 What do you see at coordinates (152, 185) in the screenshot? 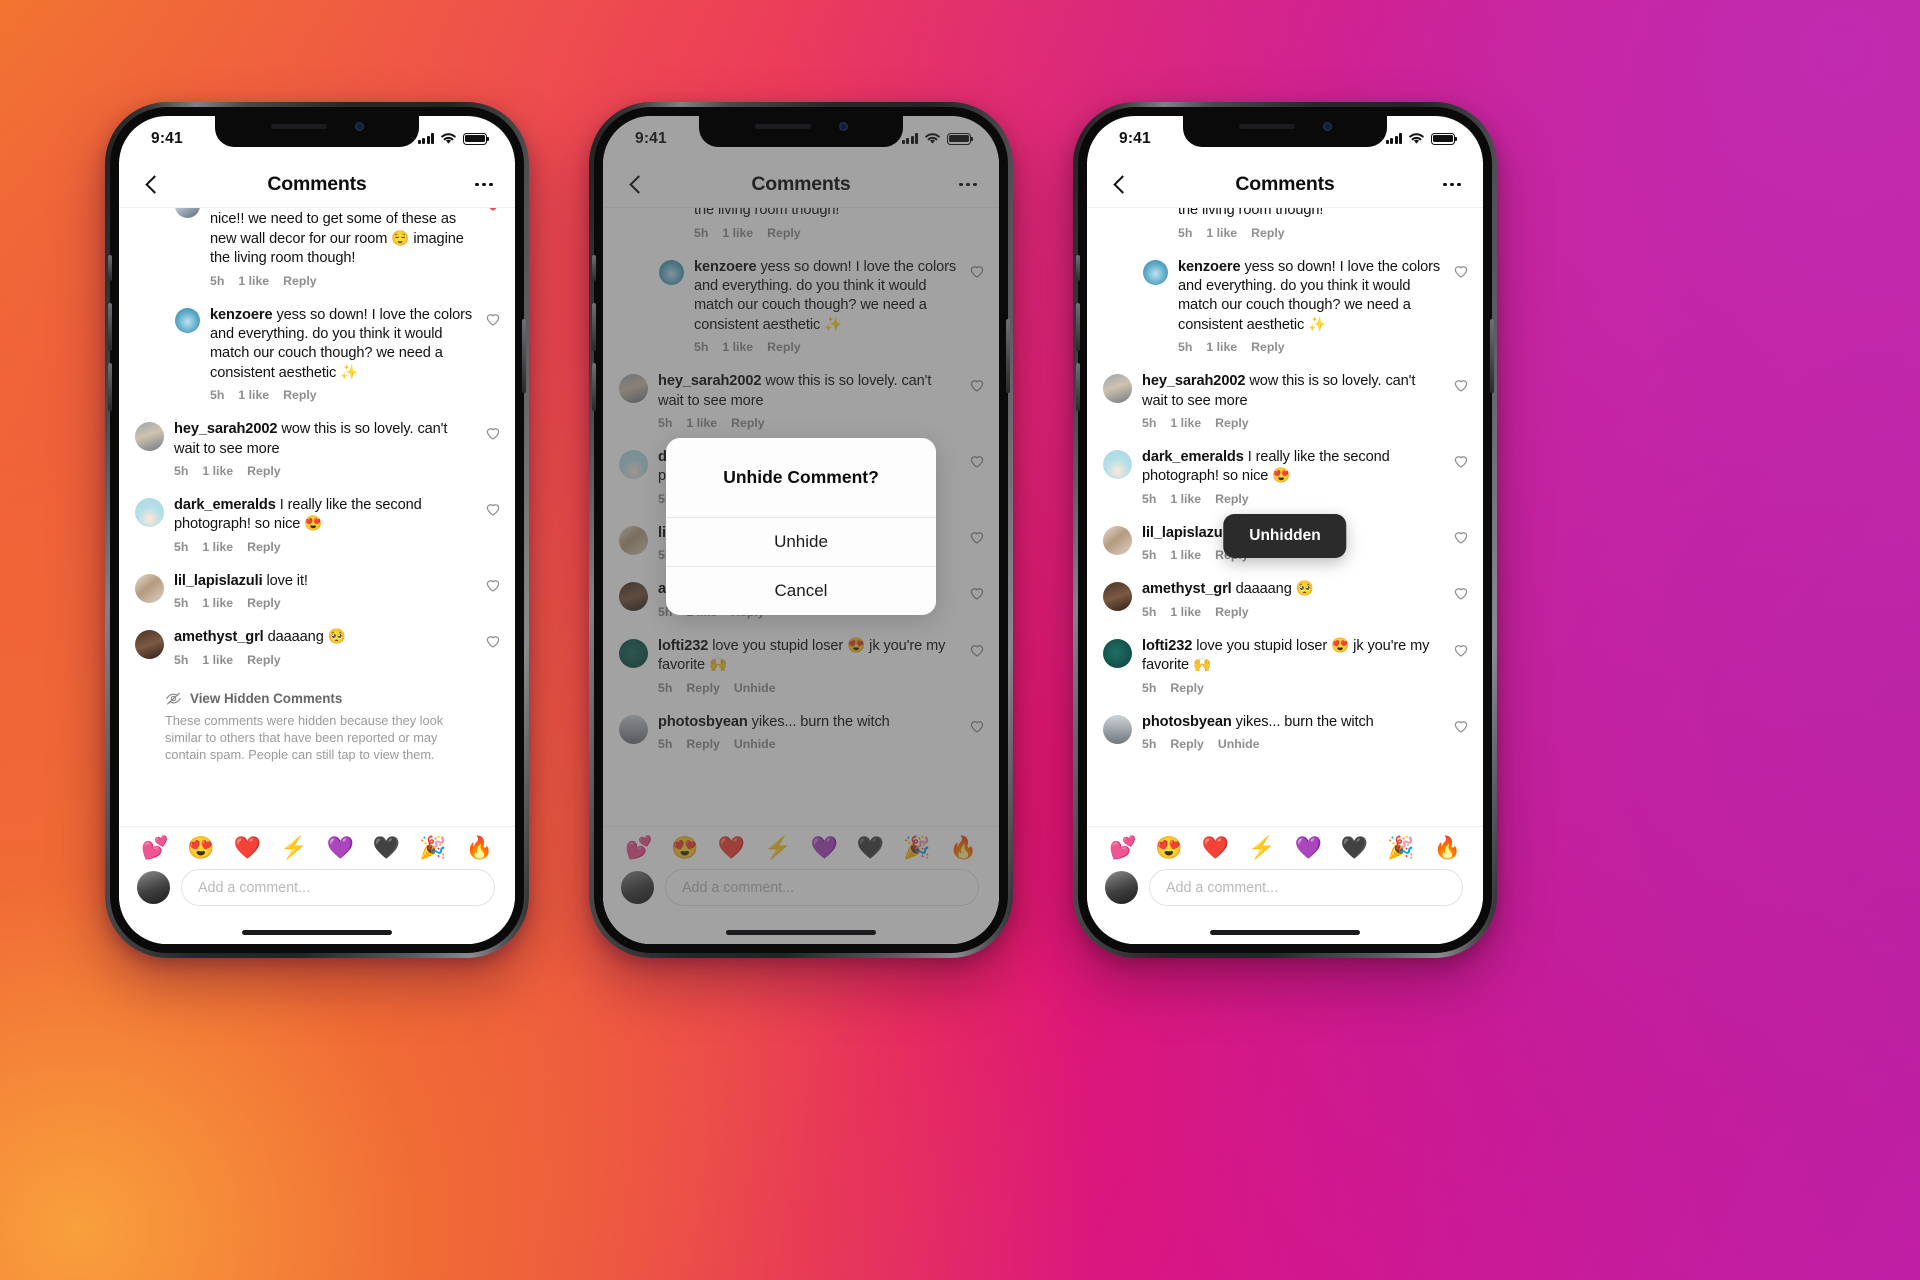
I see `back-button` at bounding box center [152, 185].